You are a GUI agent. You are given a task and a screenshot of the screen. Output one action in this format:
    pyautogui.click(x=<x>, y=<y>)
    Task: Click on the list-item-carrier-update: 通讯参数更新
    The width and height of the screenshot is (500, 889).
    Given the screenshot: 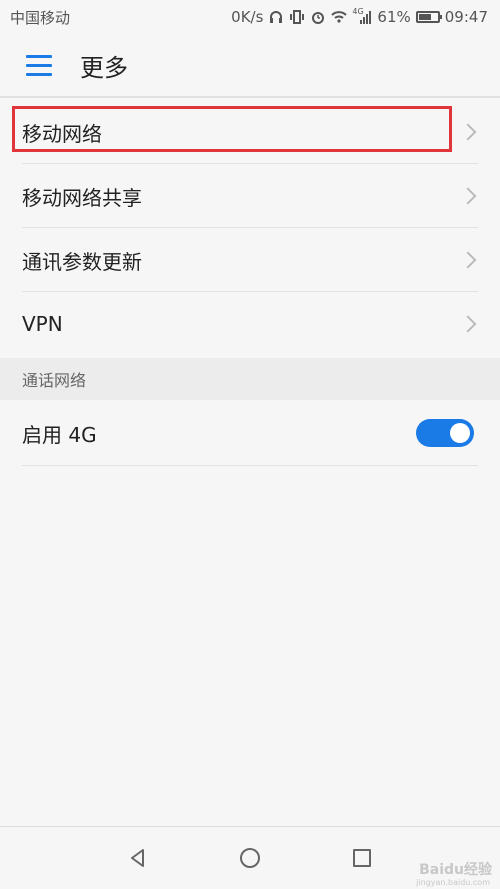 What is the action you would take?
    pyautogui.click(x=250, y=260)
    